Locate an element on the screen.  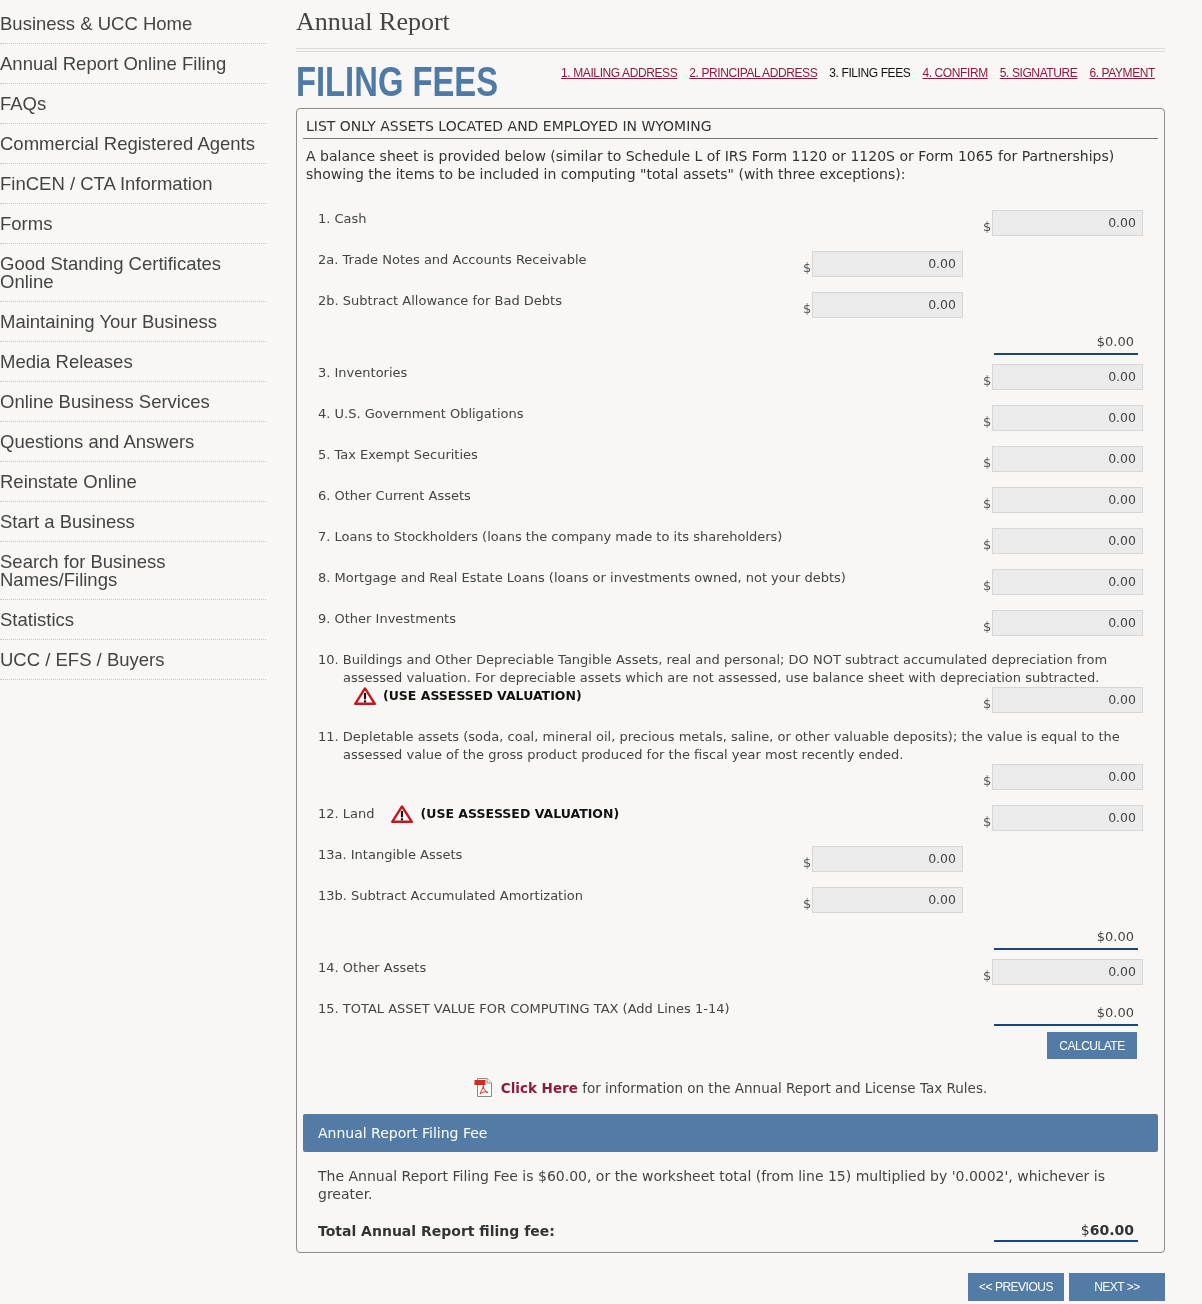
line-label: 2b. Subtract Allowance for Bad Debts is located at coordinates (440, 301).